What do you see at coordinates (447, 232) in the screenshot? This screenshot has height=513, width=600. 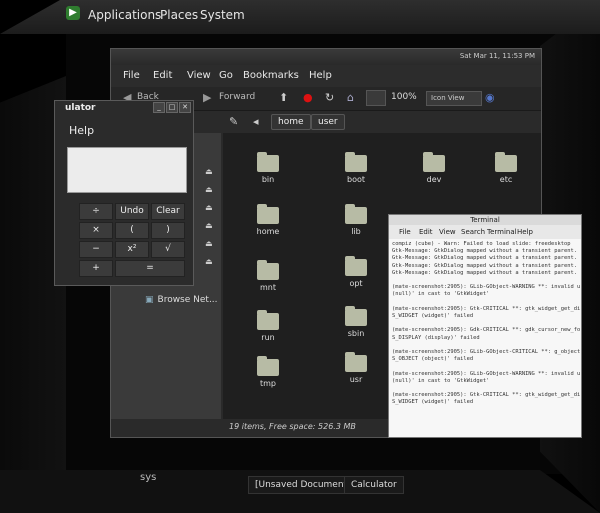 I see `term-menu-view: View` at bounding box center [447, 232].